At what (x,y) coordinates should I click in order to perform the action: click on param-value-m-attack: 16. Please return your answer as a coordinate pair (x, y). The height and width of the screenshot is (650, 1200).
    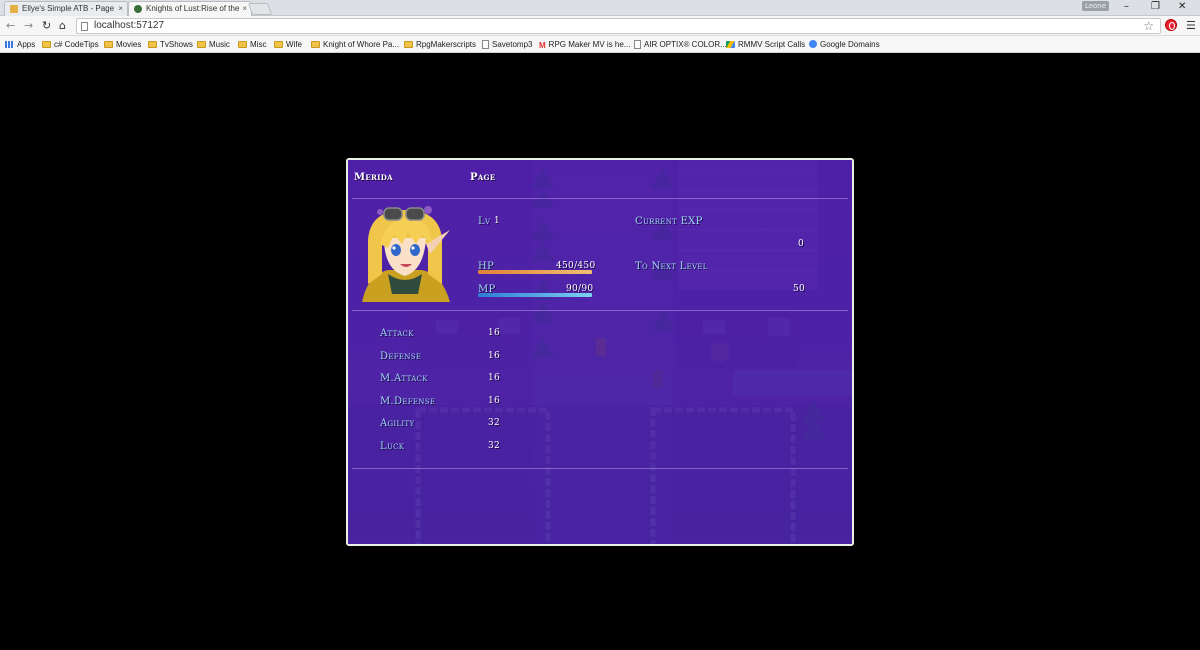
    Looking at the image, I should click on (494, 378).